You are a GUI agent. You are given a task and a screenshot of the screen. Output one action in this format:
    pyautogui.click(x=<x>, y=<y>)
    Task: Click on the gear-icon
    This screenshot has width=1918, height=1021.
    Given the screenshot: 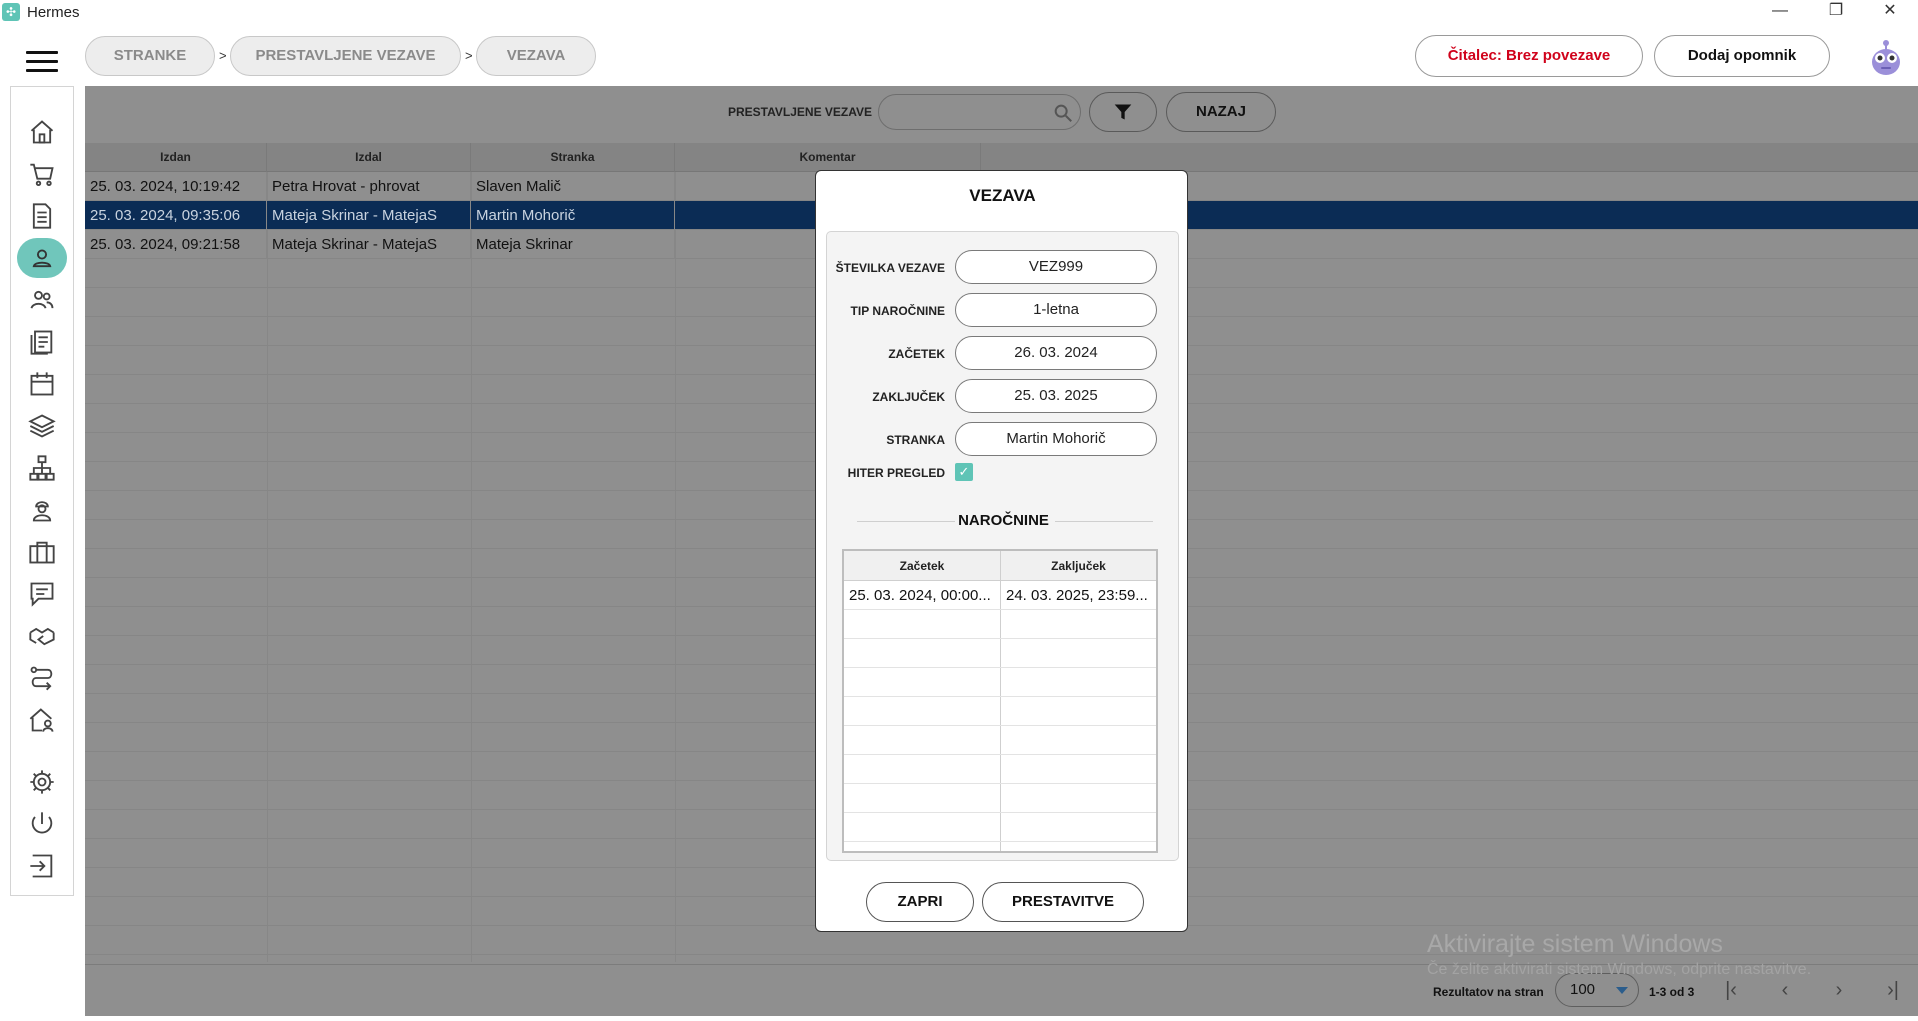 What is the action you would take?
    pyautogui.click(x=42, y=782)
    